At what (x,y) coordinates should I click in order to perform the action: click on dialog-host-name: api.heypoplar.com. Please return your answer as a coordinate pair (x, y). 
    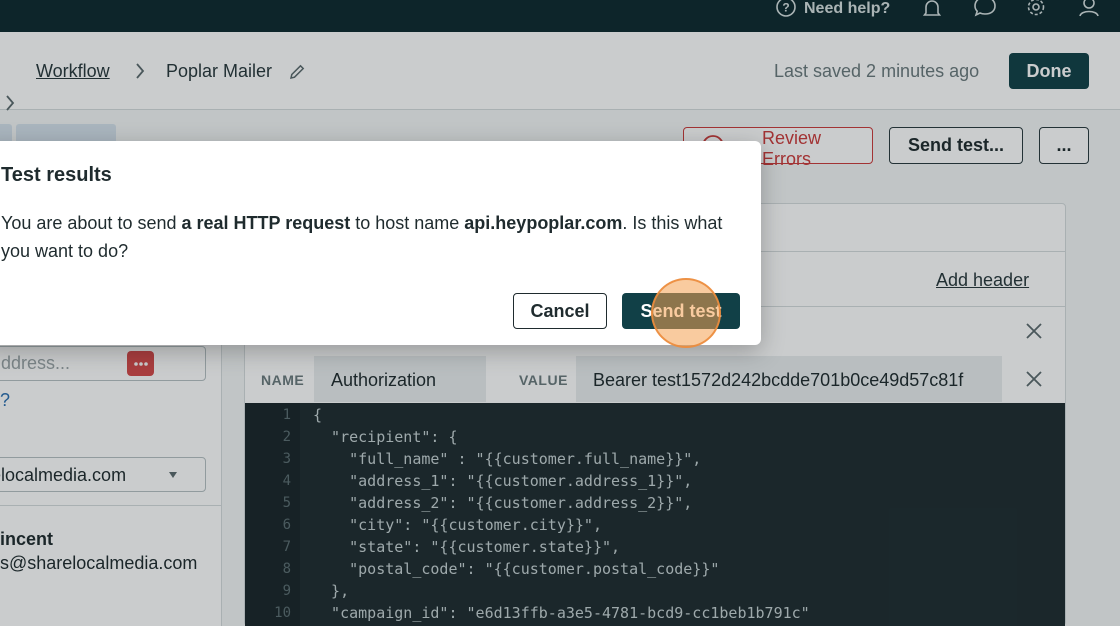
    Looking at the image, I should click on (543, 223).